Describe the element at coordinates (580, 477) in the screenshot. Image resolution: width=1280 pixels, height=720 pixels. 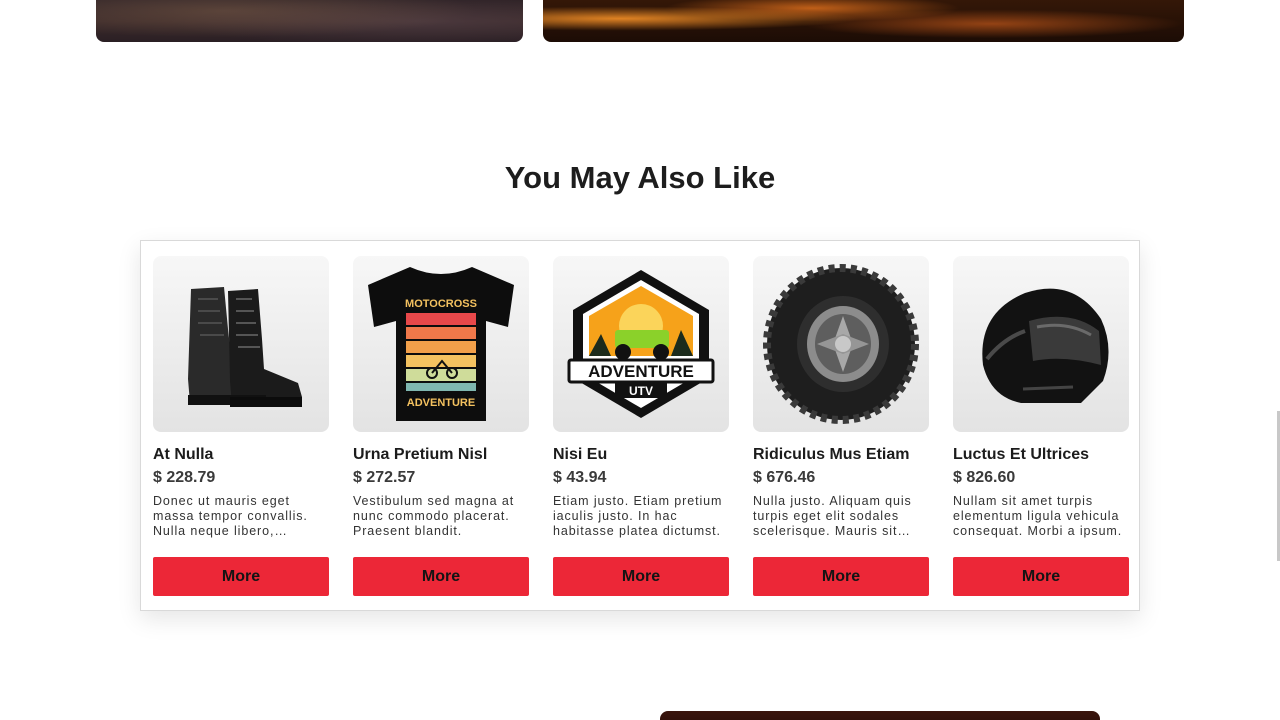
I see `product-price: $ 43.94` at that location.